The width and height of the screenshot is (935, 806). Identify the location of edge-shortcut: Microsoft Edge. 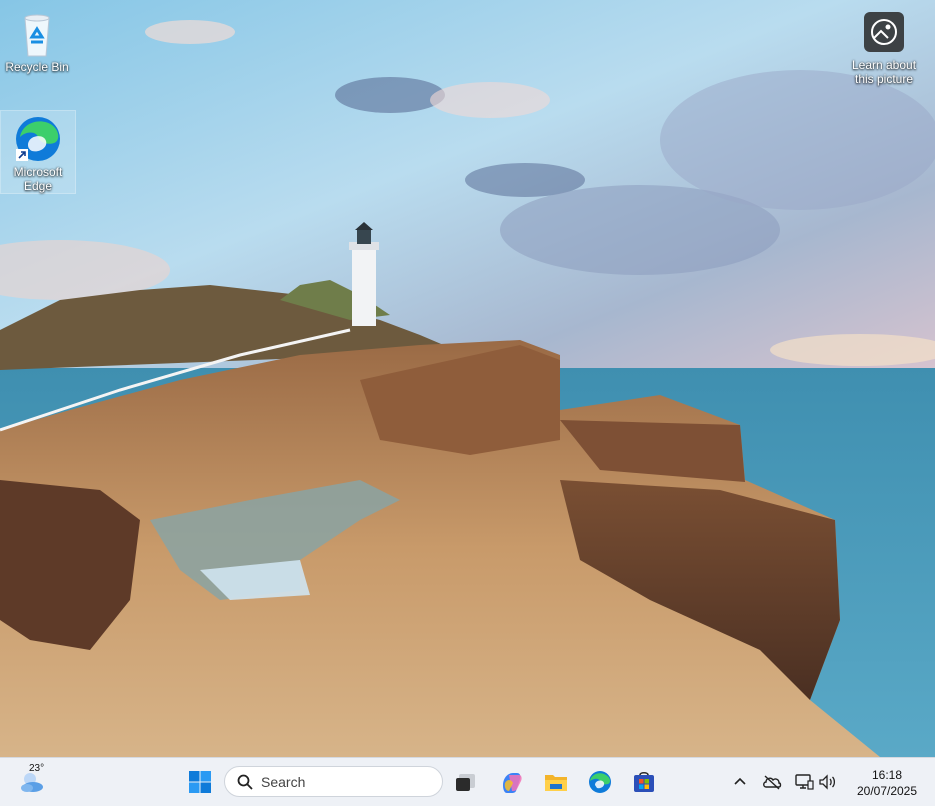
(38, 152).